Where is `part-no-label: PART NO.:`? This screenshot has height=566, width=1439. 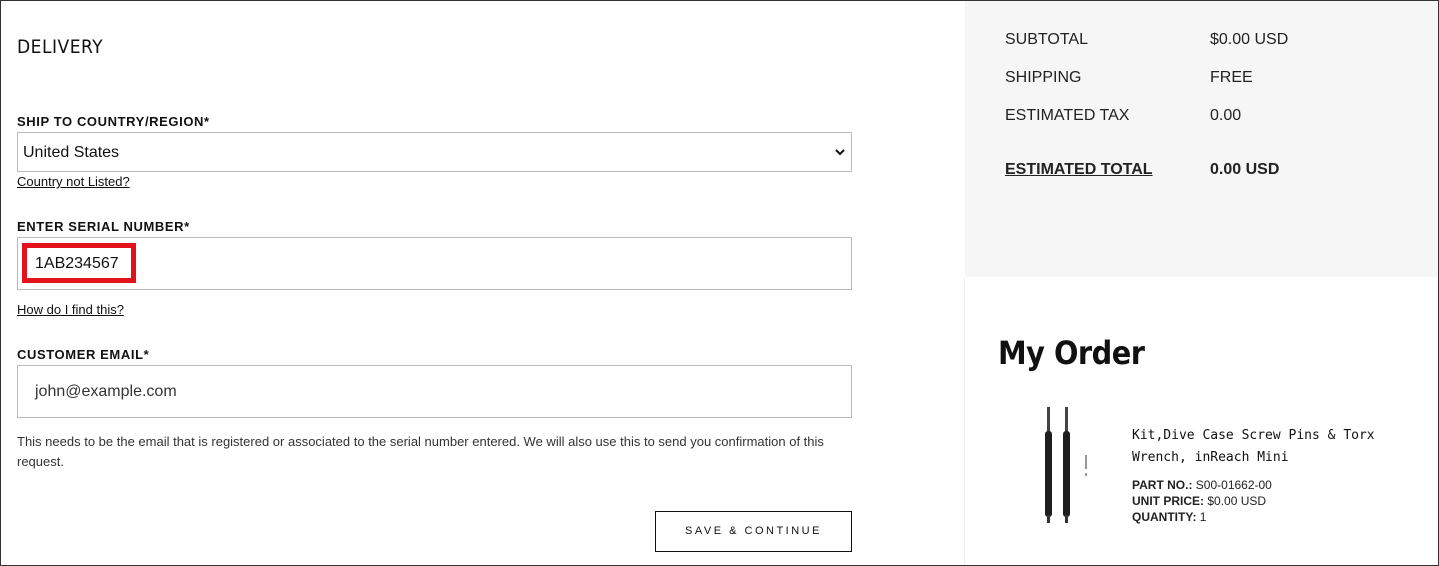
part-no-label: PART NO.: is located at coordinates (1162, 485).